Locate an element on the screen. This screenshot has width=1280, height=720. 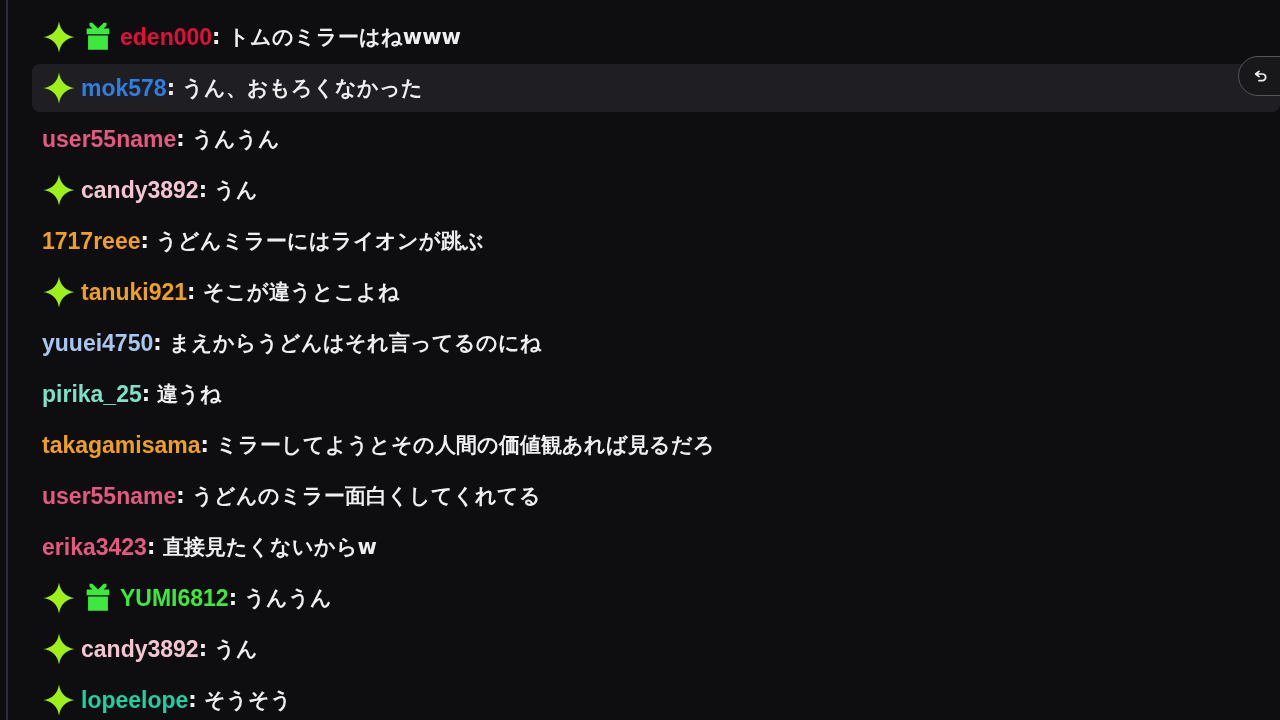
username: pirika_25 is located at coordinates (92, 394).